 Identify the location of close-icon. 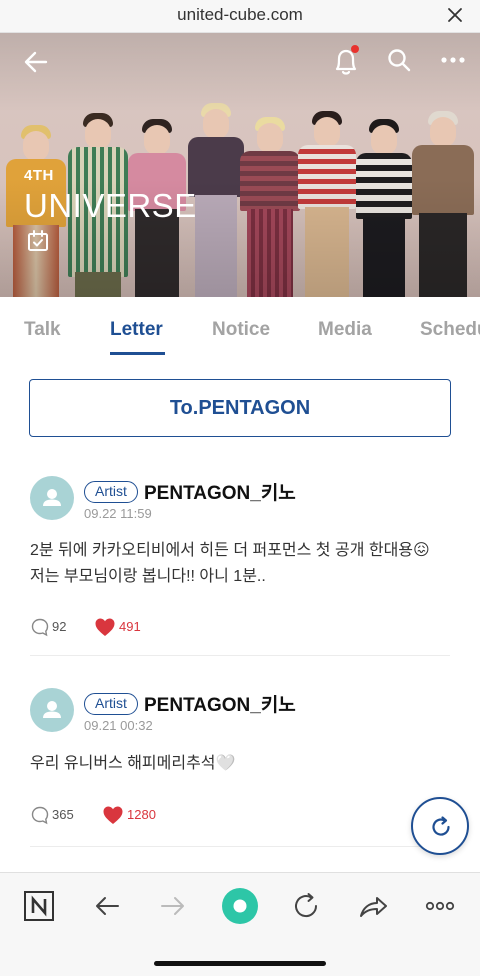
(455, 15).